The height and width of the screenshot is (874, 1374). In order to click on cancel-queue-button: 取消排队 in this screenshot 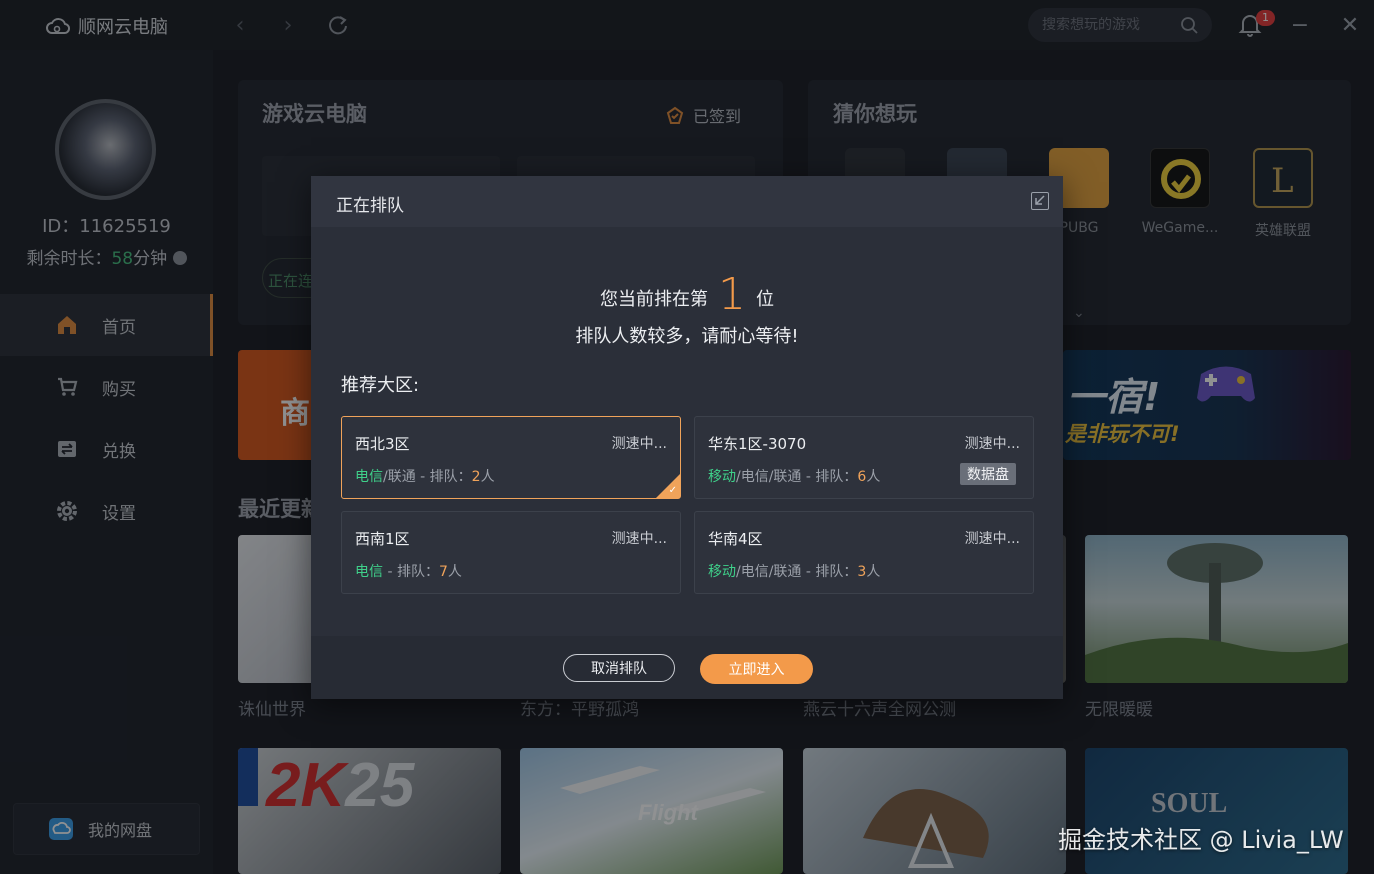, I will do `click(619, 668)`.